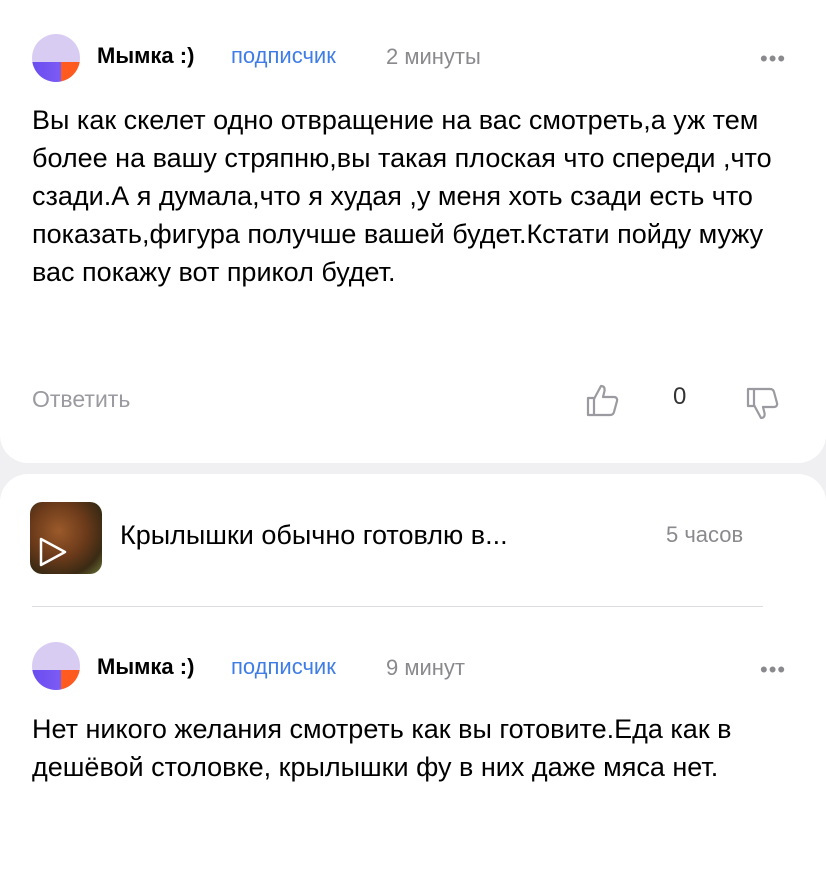  What do you see at coordinates (680, 396) in the screenshot?
I see `like-count: 0` at bounding box center [680, 396].